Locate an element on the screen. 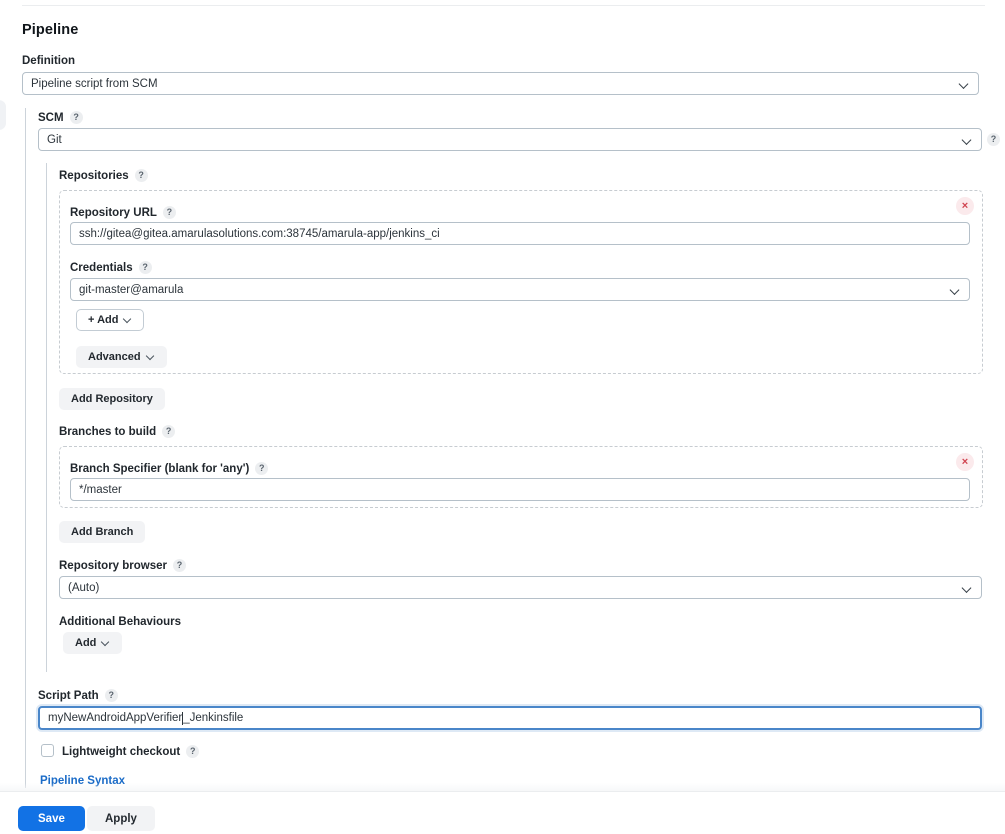 The width and height of the screenshot is (1005, 834). left-edge-handle is located at coordinates (3, 115).